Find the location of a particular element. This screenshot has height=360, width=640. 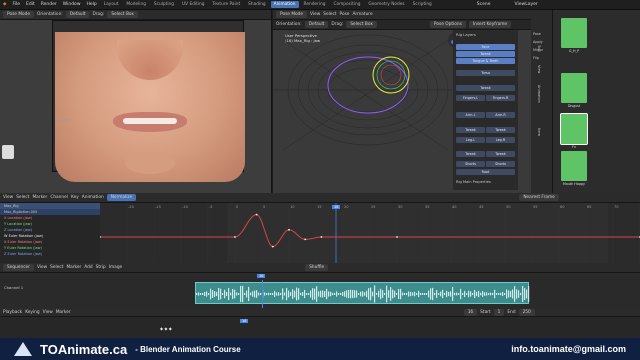

timeline-playhead-badge: 16 is located at coordinates (244, 321).